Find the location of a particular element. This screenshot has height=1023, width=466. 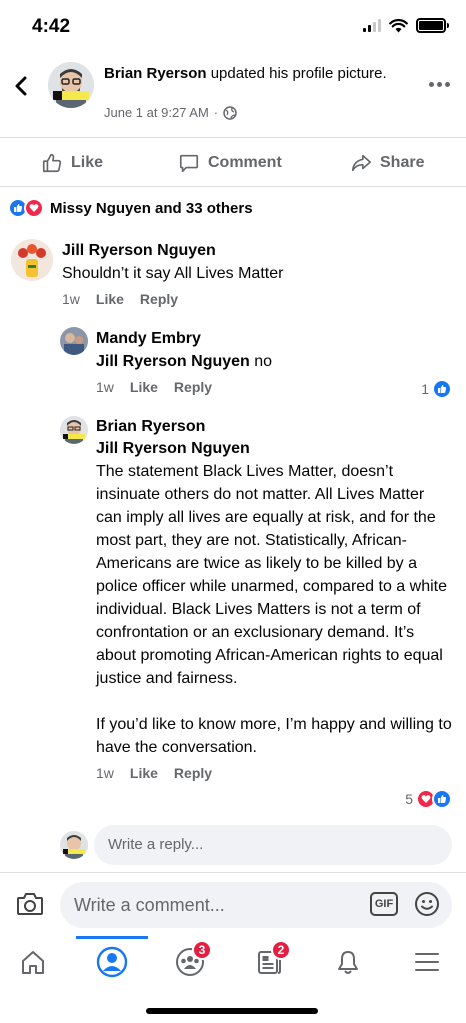

reply-author: Brian Ryerson is located at coordinates (274, 427).